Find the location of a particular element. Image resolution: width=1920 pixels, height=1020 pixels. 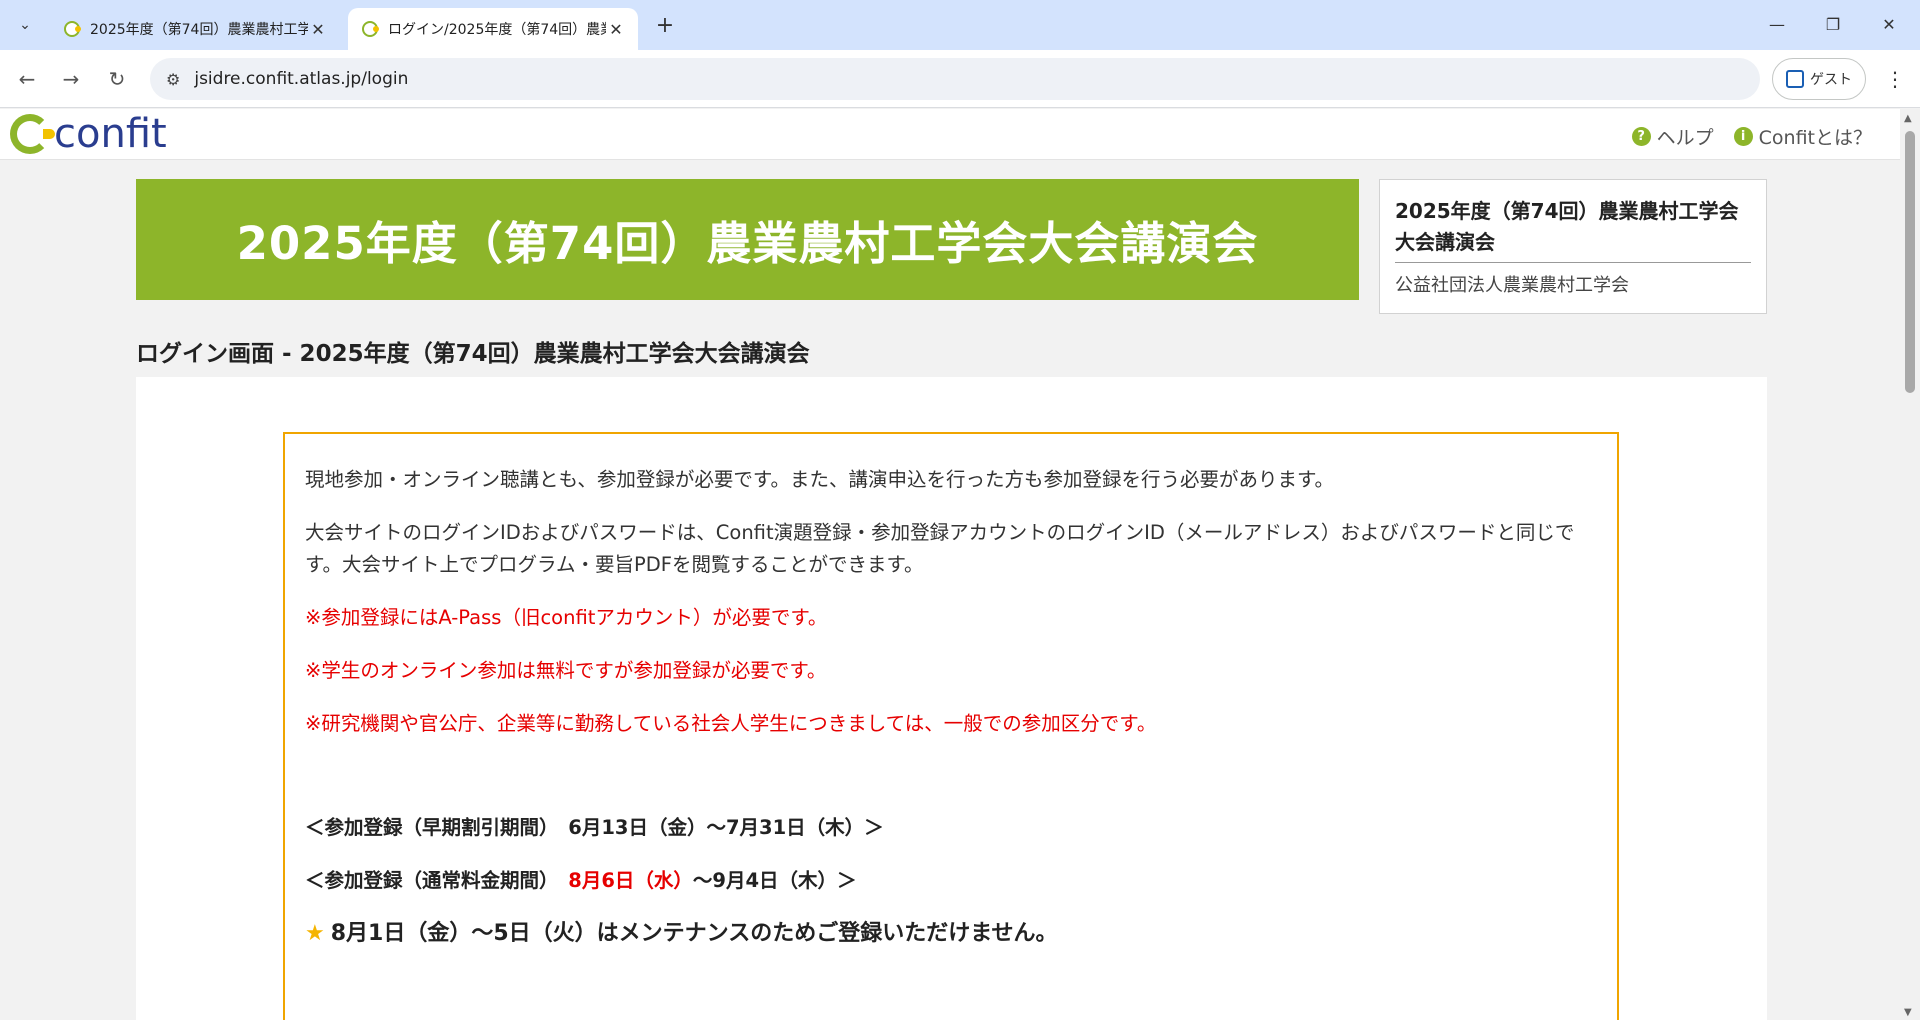

notice-alert: ※学生のオンライン参加は無料ですが参加登録が必要です。 is located at coordinates (566, 670).